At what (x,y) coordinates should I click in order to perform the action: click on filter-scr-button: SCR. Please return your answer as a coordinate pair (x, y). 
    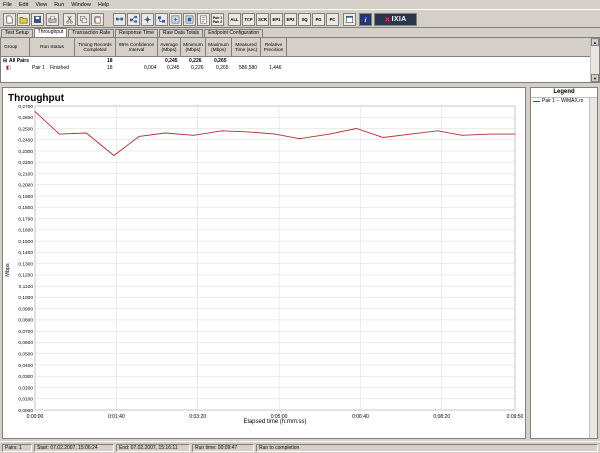
    Looking at the image, I should click on (262, 19).